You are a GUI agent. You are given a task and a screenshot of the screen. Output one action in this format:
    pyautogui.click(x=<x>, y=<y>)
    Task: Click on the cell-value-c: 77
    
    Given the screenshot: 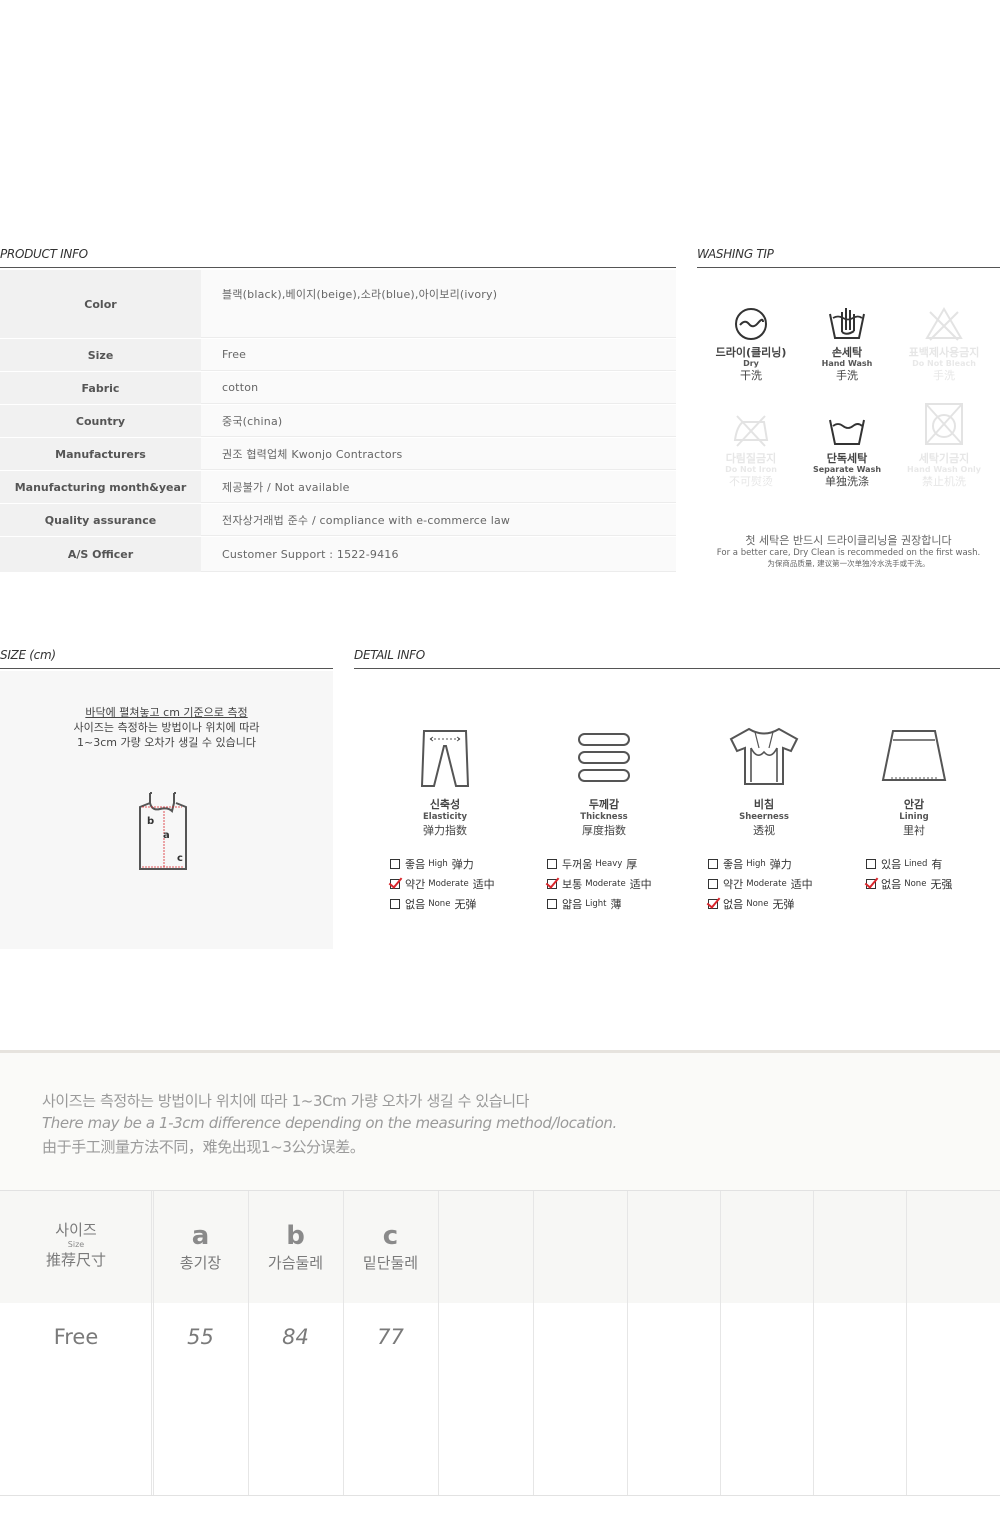 What is the action you would take?
    pyautogui.click(x=390, y=1337)
    